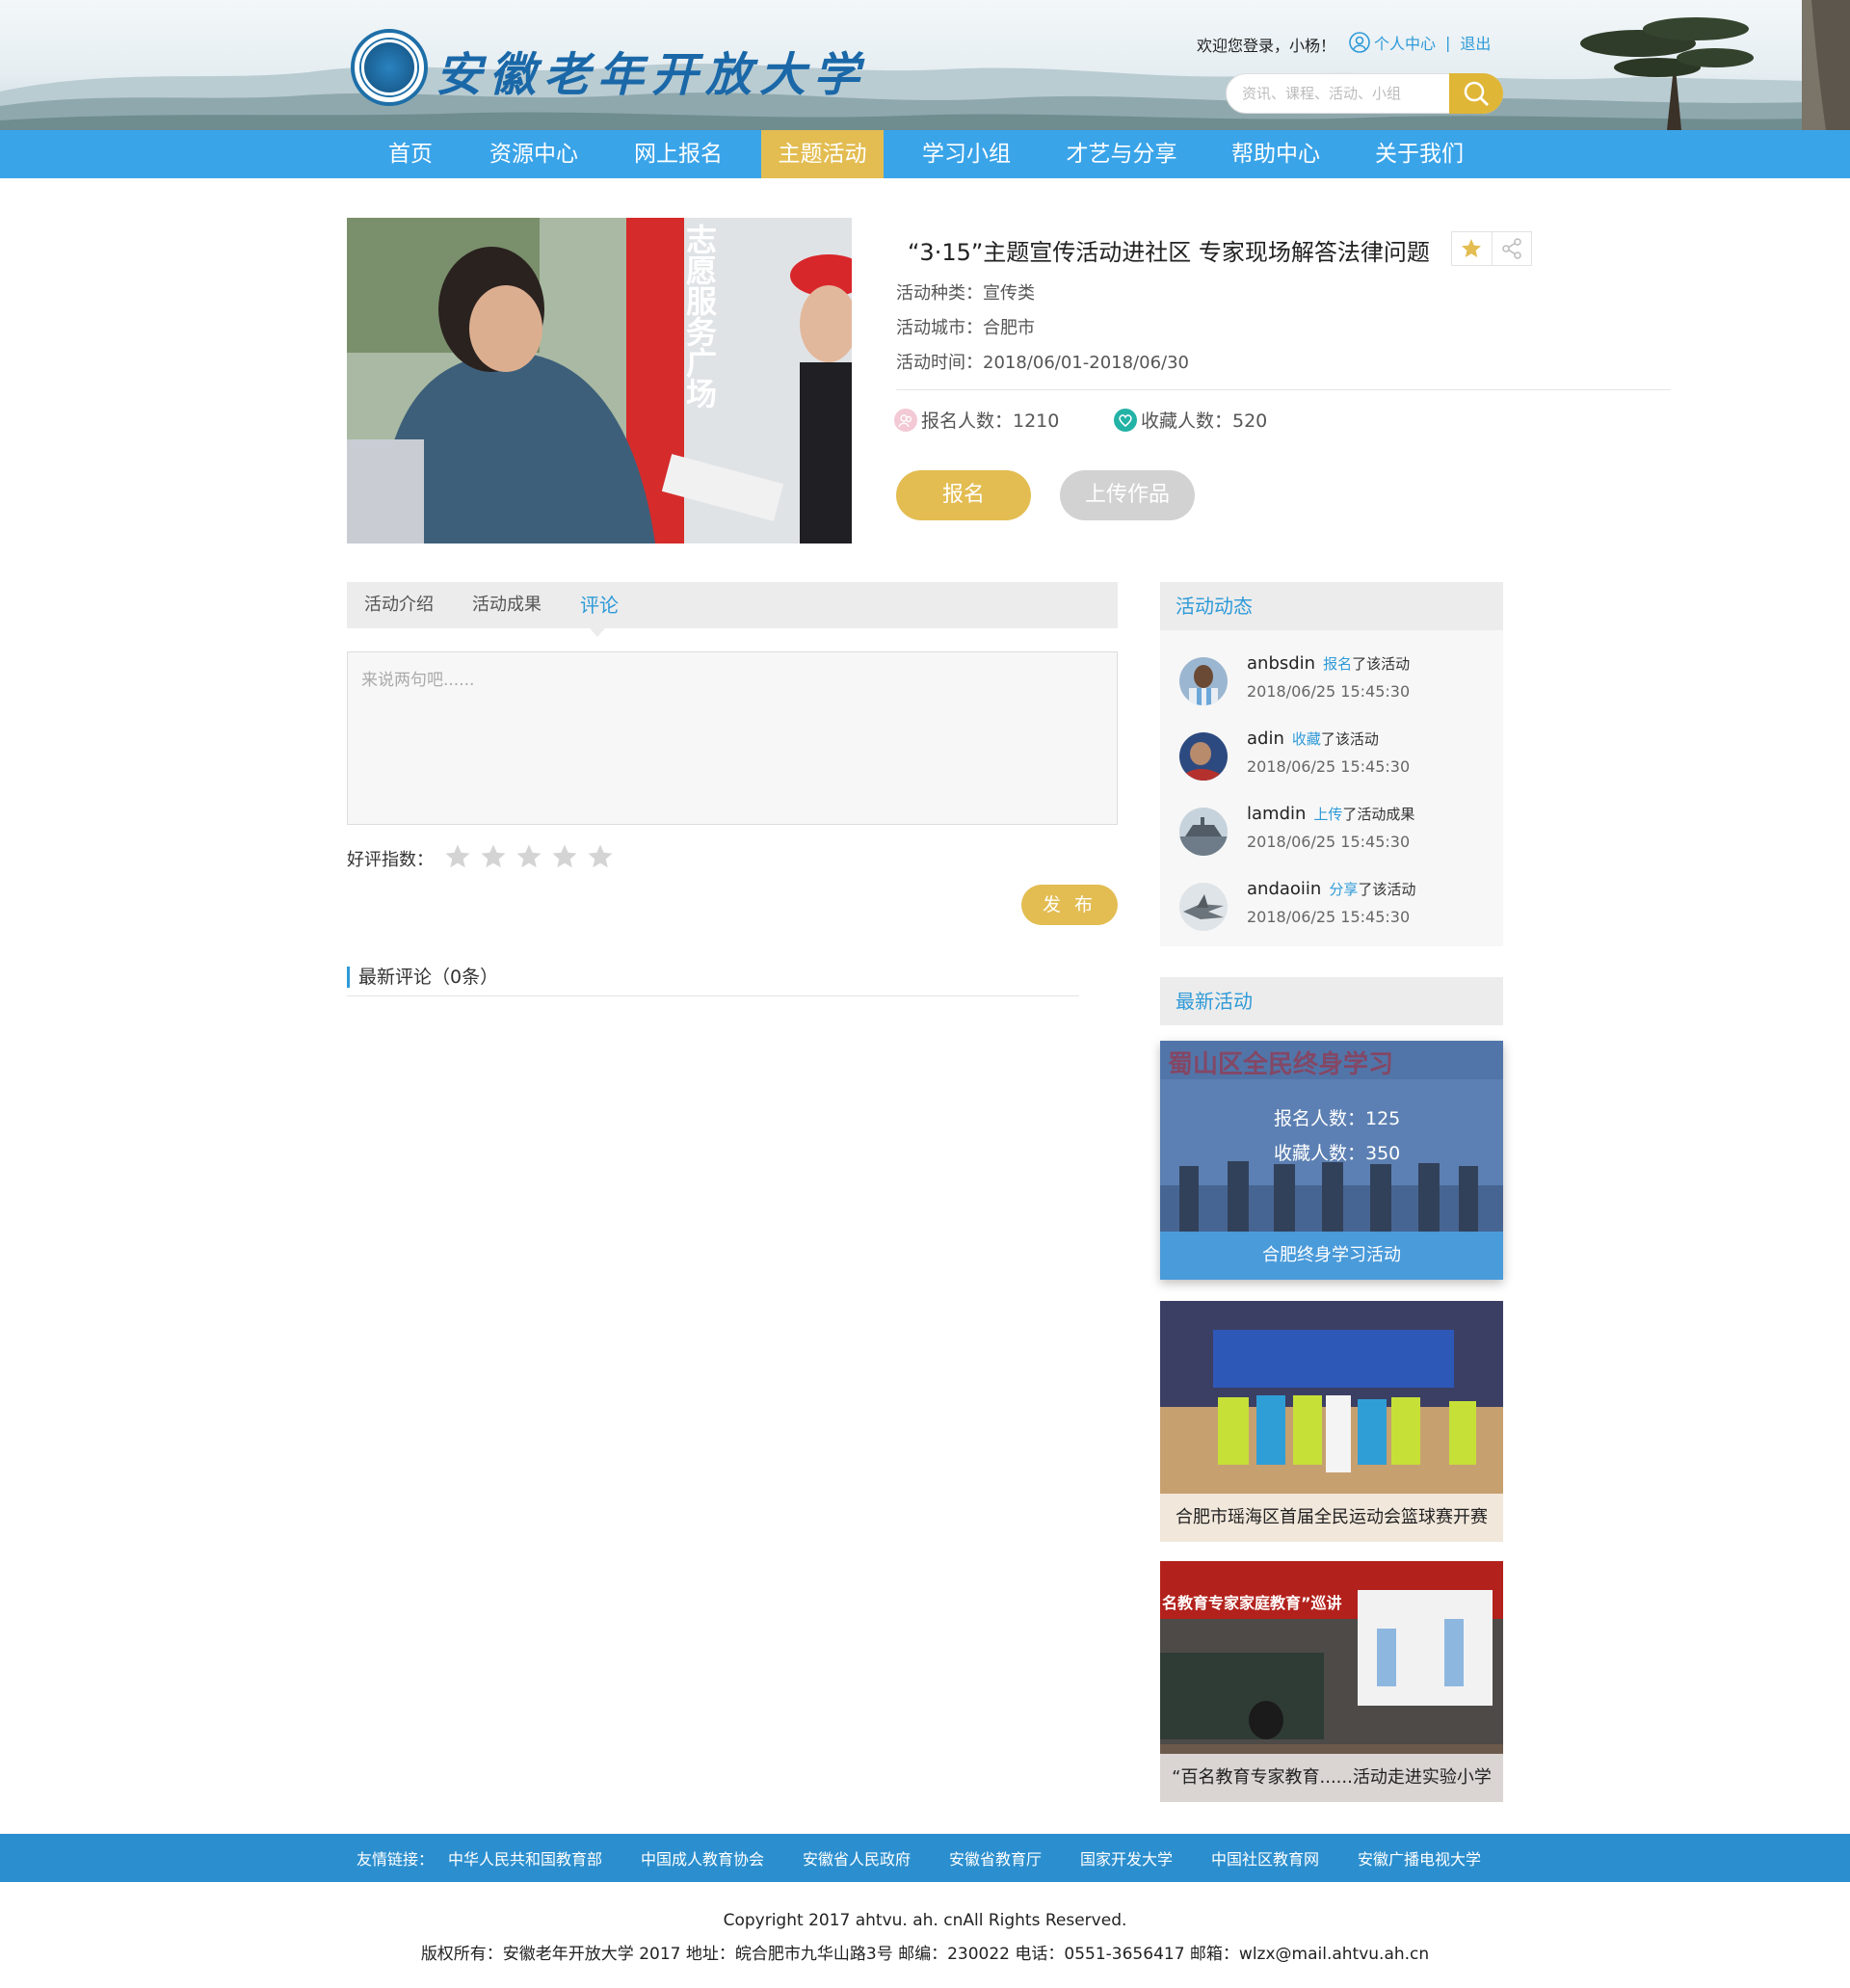  I want to click on info-divider, so click(1283, 389).